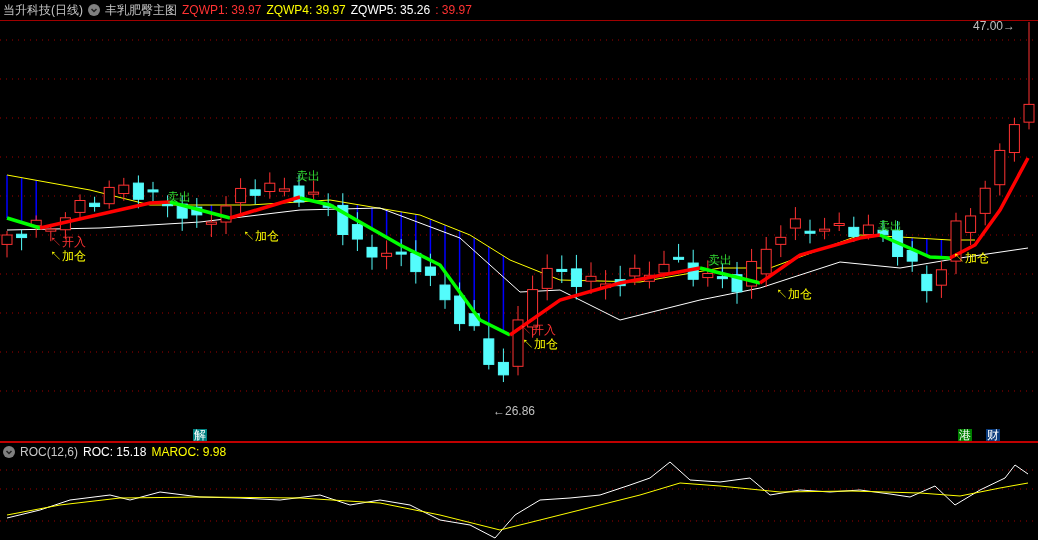  Describe the element at coordinates (306, 10) in the screenshot. I see `indicator-value: ZQWP4: 39.97` at that location.